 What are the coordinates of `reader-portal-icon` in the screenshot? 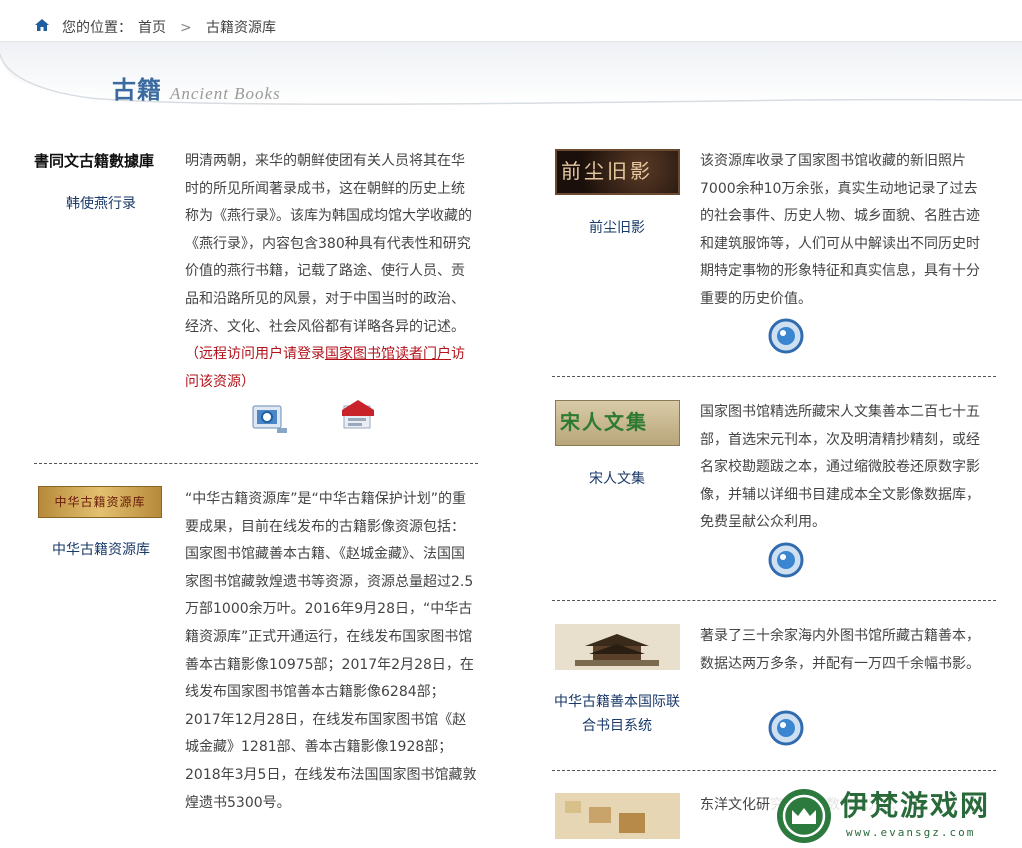 It's located at (358, 416).